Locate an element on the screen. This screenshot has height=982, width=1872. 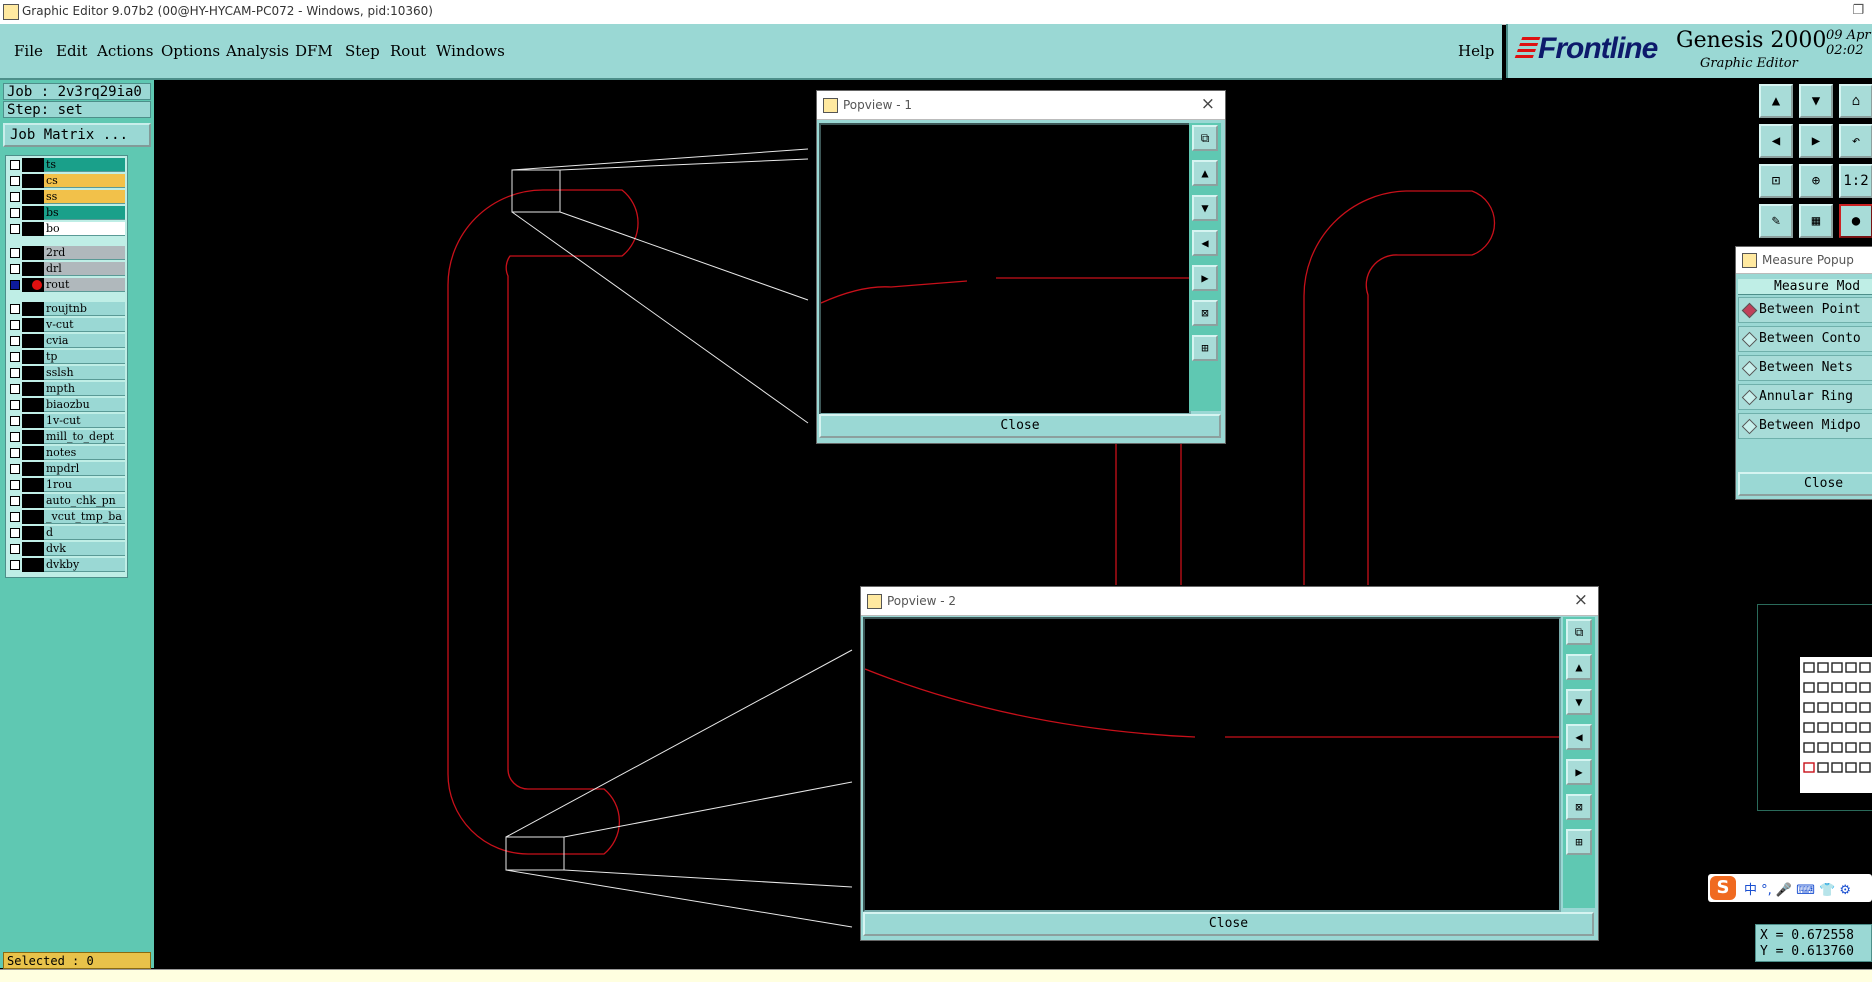
layer-row-bs: bs is located at coordinates (66, 213).